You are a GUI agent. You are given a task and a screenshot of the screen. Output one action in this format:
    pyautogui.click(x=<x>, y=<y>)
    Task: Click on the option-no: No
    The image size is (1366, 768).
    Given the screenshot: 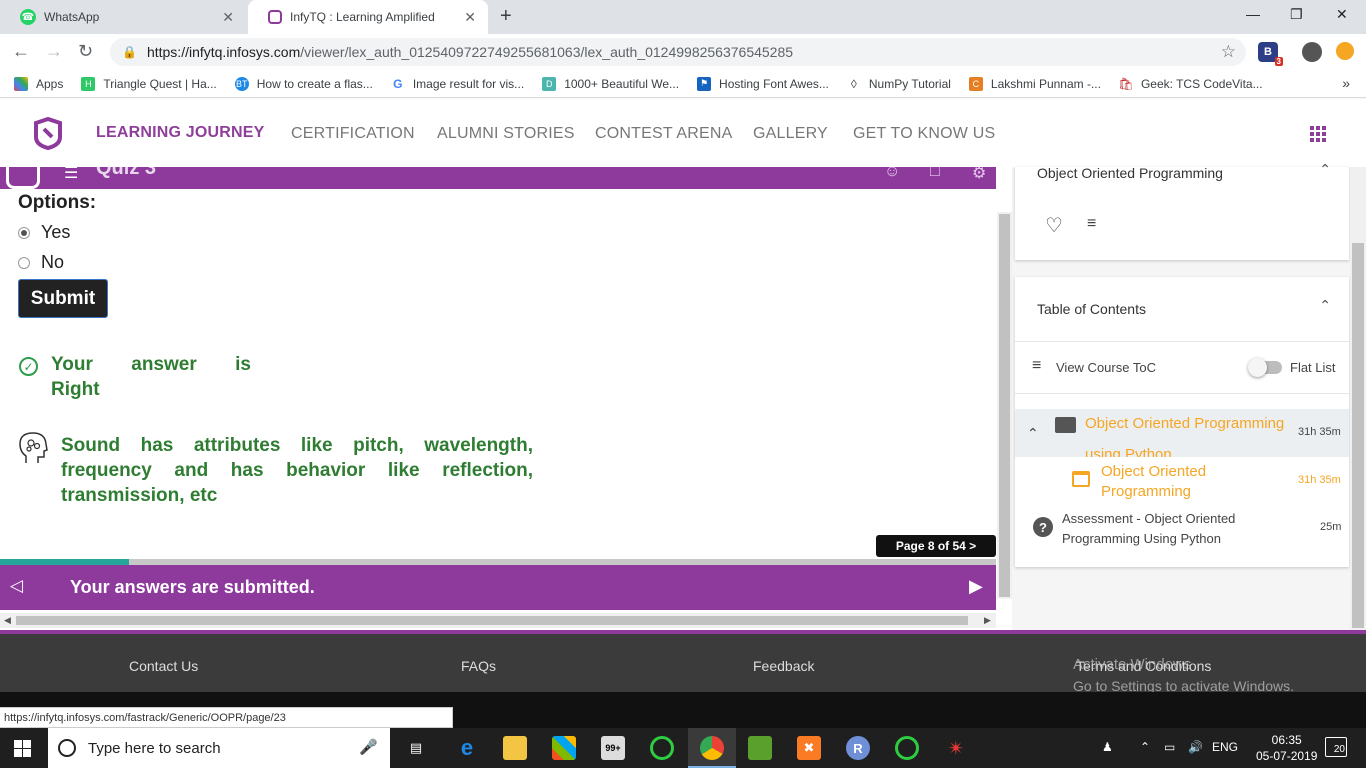 What is the action you would take?
    pyautogui.click(x=41, y=262)
    